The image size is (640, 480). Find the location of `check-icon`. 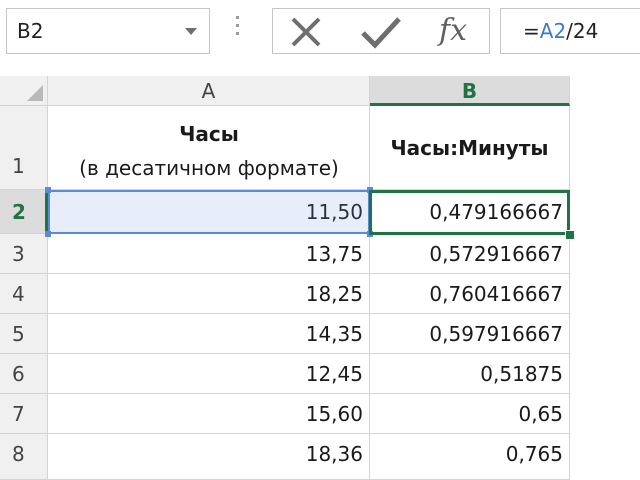

check-icon is located at coordinates (381, 33).